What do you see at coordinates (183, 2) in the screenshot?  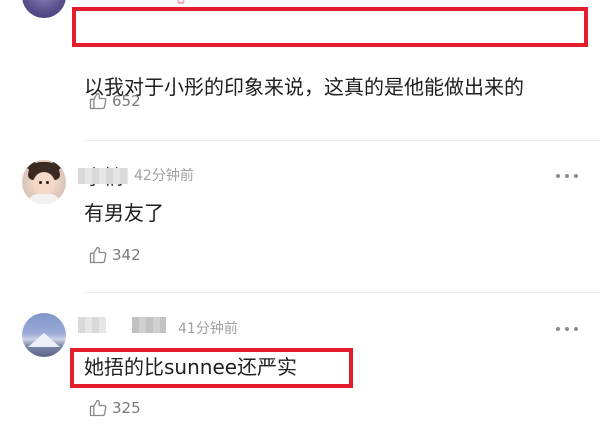 I see `decoration-glyph: ✿` at bounding box center [183, 2].